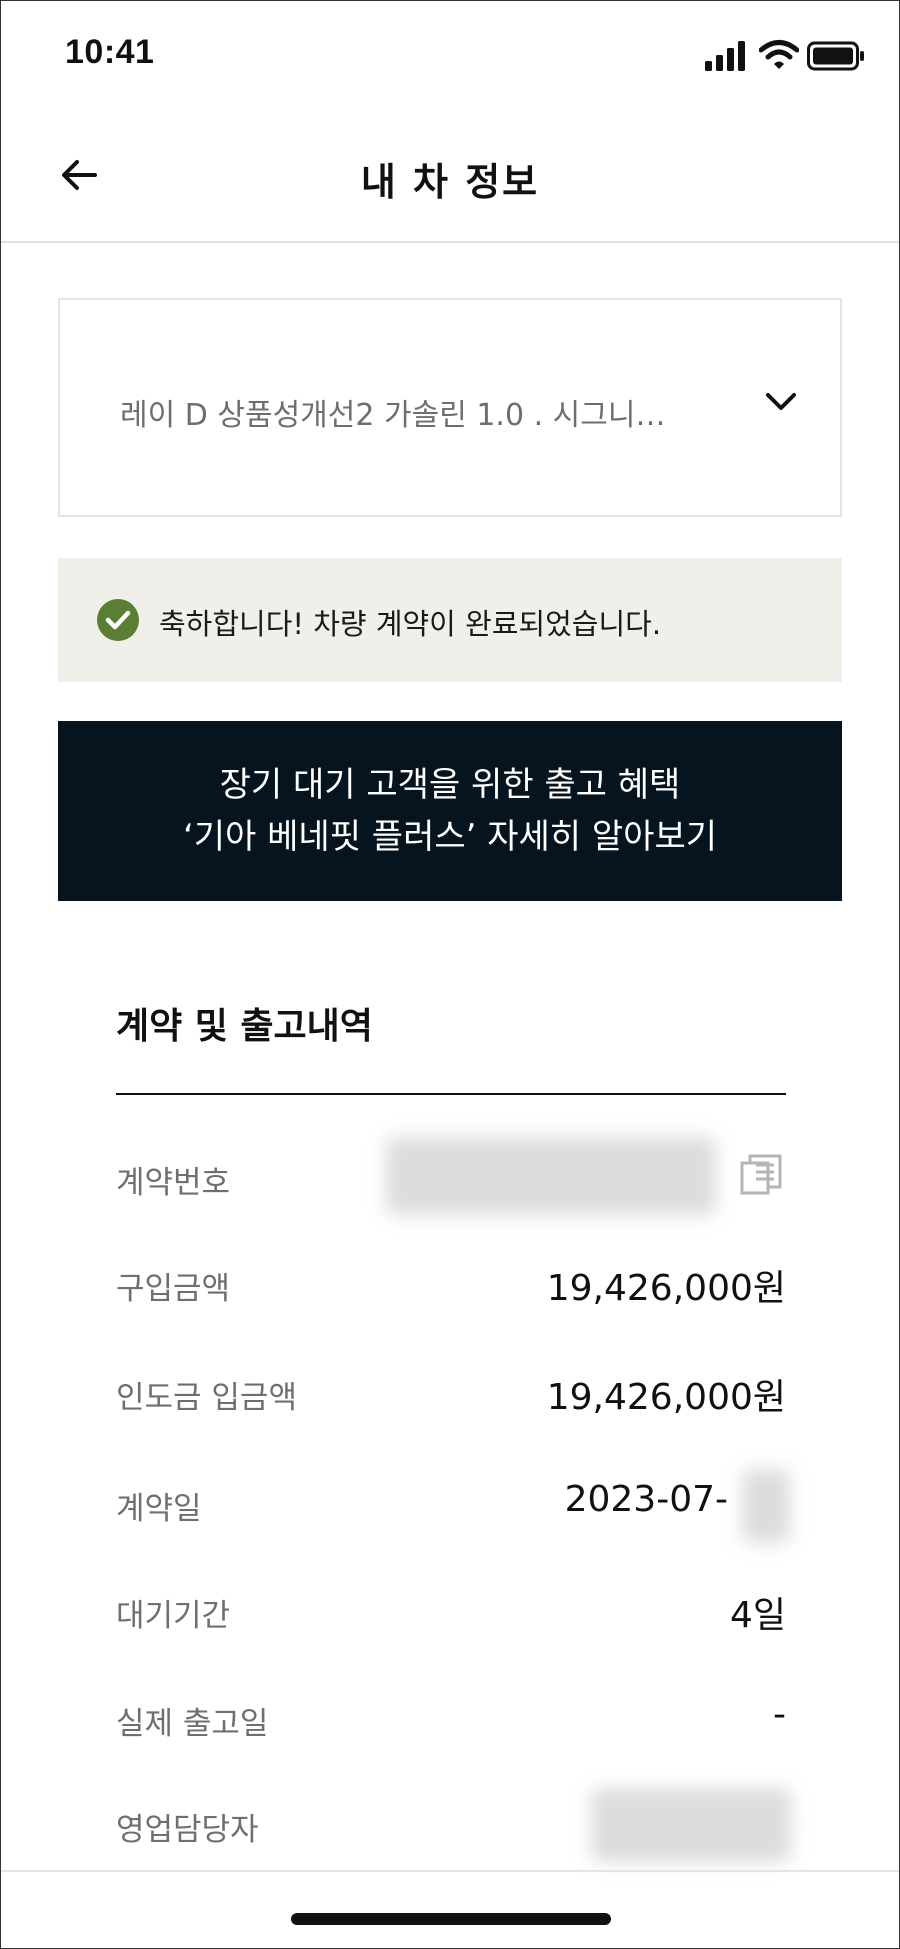 This screenshot has width=900, height=1949. I want to click on banner-line-1: 장기 대기 고객을 위한 출고 혜택, so click(450, 785).